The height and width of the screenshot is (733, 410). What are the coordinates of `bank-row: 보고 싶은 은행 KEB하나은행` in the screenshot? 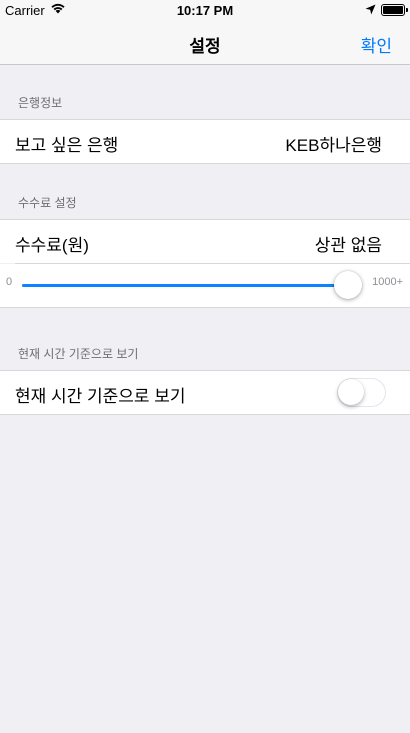 It's located at (205, 141).